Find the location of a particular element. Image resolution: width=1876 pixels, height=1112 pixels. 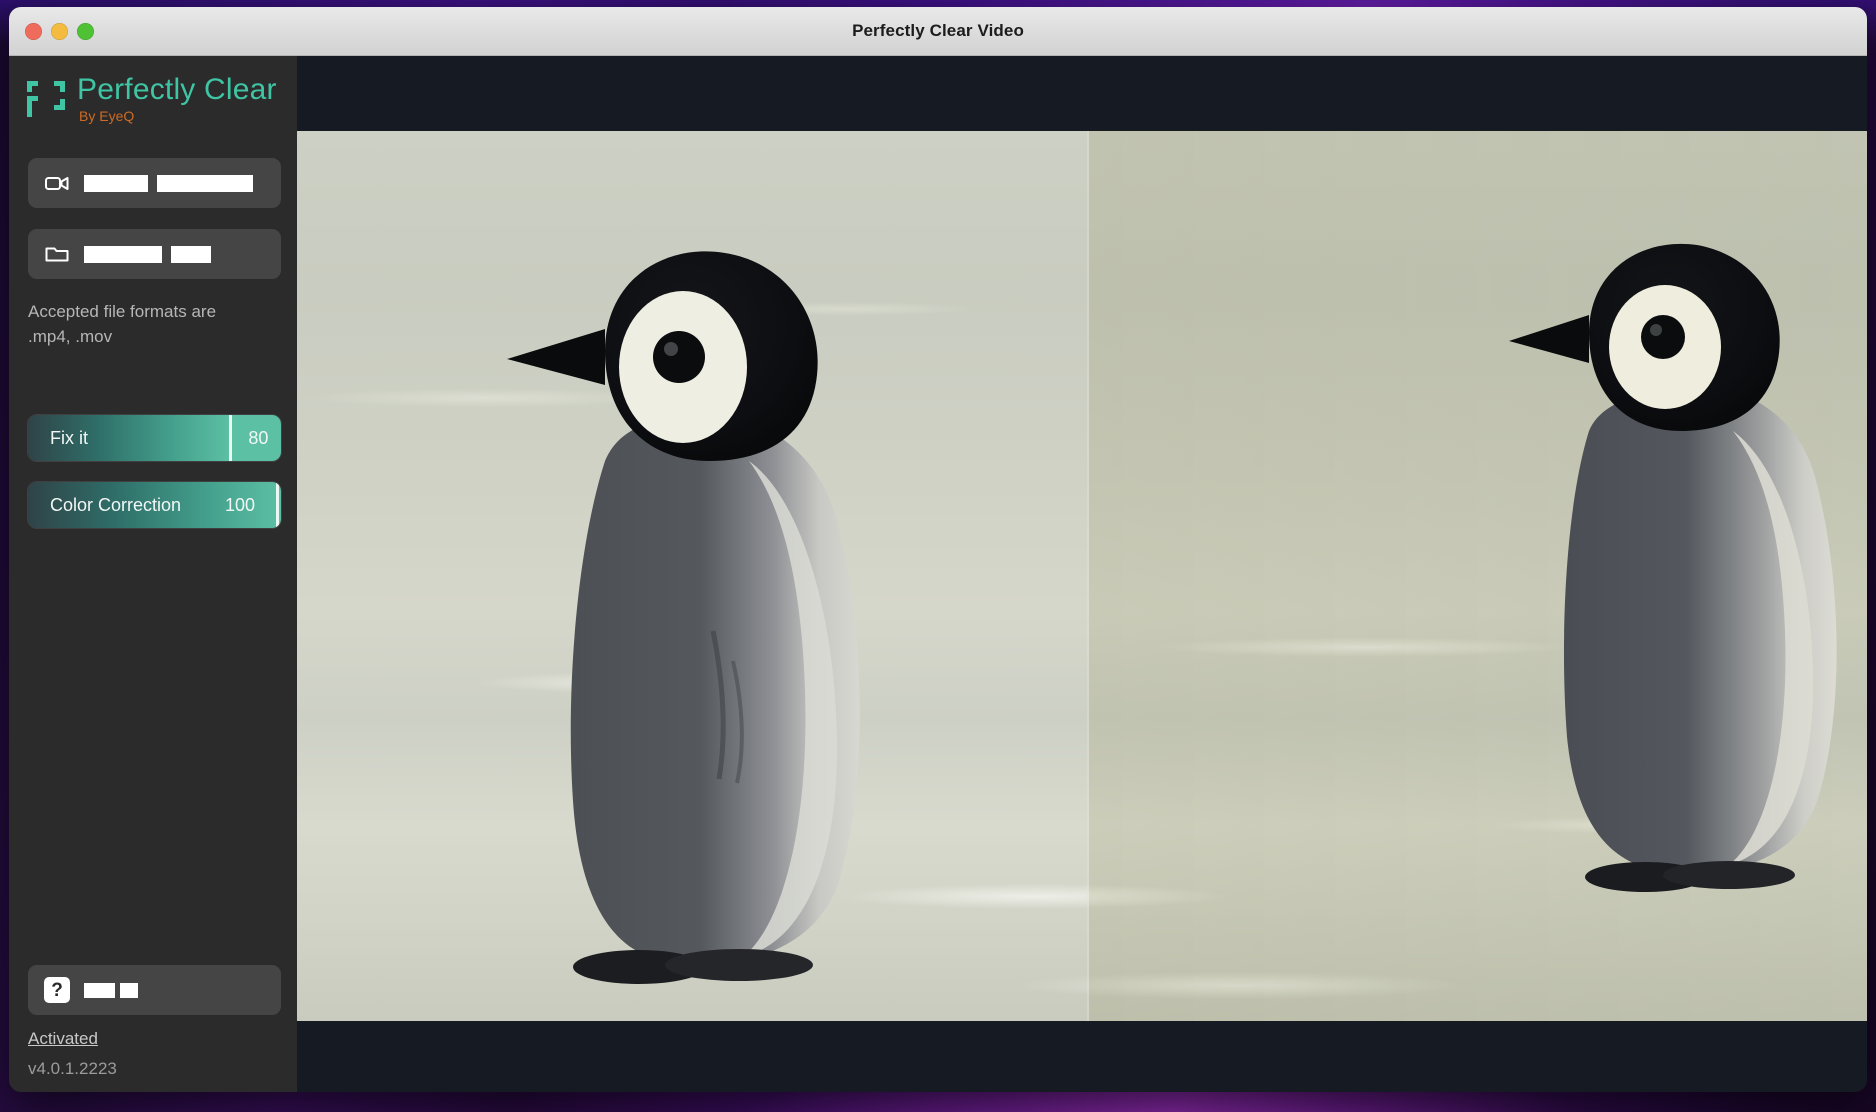

fix-it-slider: Fix it 80 is located at coordinates (154, 438).